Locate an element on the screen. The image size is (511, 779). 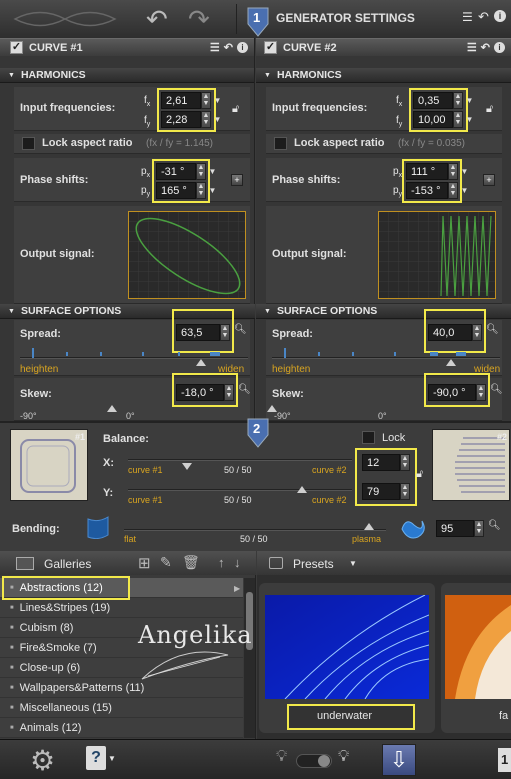
curve1-enable-checkbox: ✓ is located at coordinates (16, 47).